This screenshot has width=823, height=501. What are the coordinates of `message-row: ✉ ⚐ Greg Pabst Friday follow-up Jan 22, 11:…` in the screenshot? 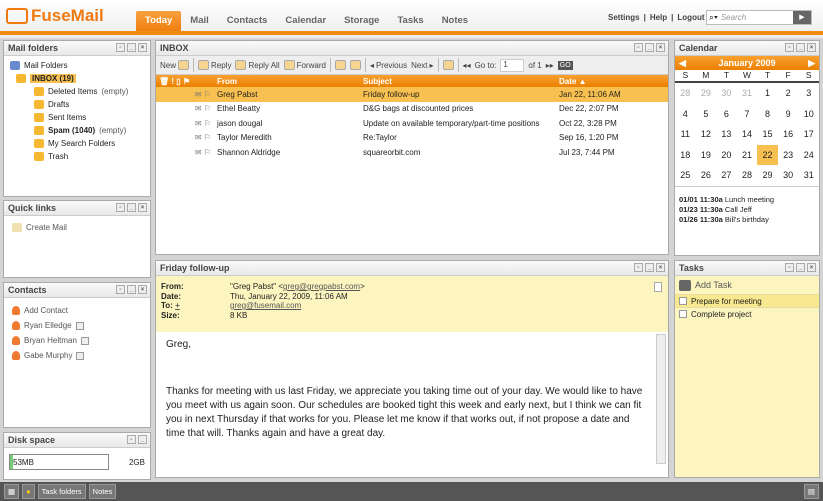 It's located at (412, 94).